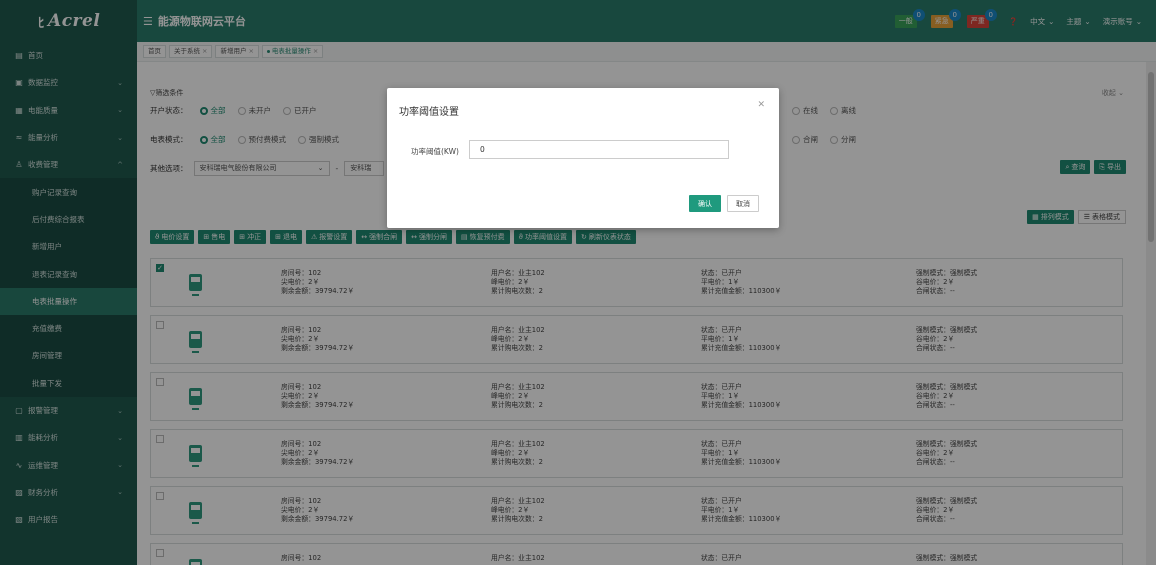 The height and width of the screenshot is (565, 1156). What do you see at coordinates (599, 149) in the screenshot?
I see `power-threshold-input` at bounding box center [599, 149].